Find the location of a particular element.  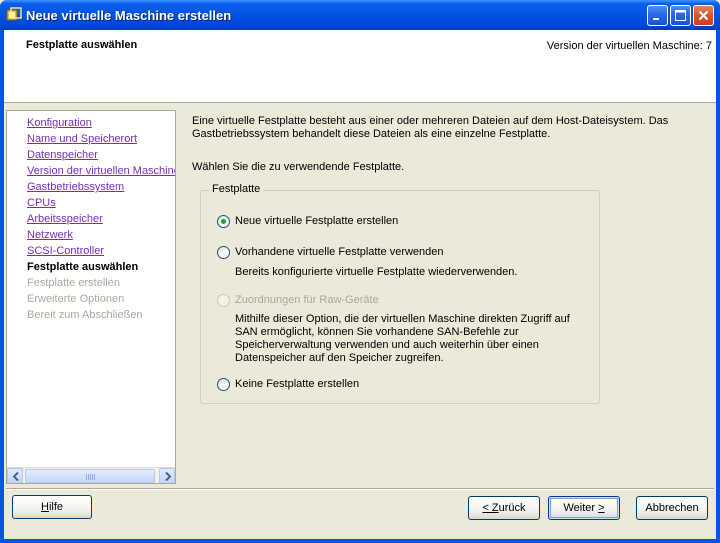

groupbox-label: Festplatte is located at coordinates (236, 189).